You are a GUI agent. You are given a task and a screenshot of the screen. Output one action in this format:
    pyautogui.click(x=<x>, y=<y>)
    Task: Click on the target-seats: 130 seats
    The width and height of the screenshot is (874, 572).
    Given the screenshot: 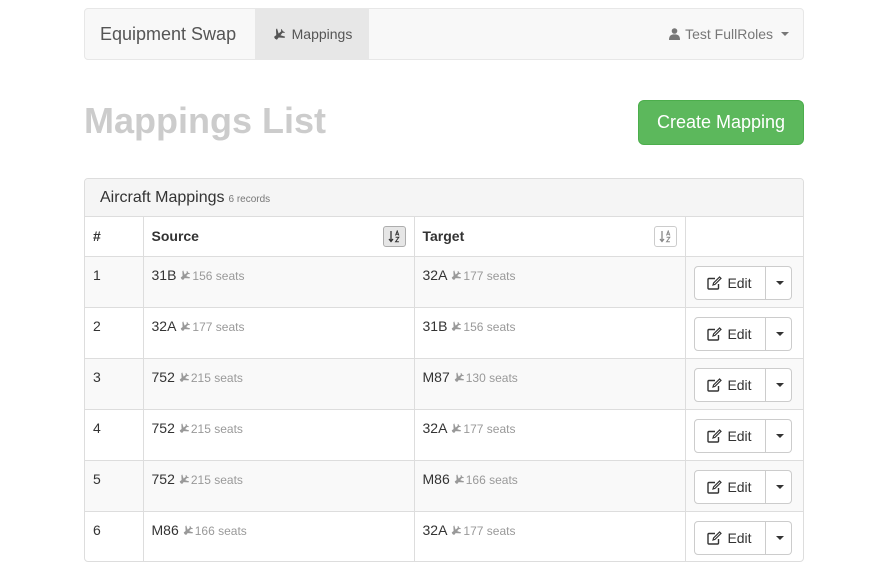 What is the action you would take?
    pyautogui.click(x=491, y=377)
    